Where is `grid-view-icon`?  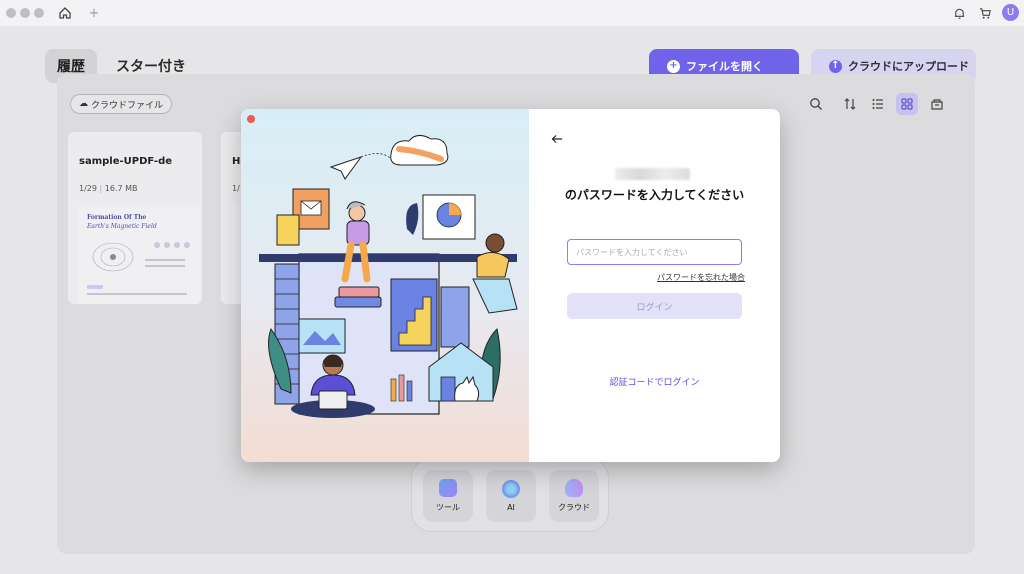 grid-view-icon is located at coordinates (907, 104).